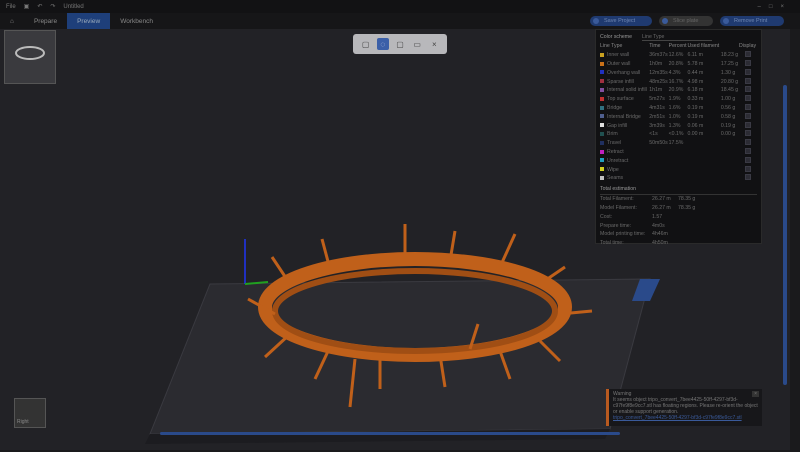  I want to click on total-estimation-title: Total estimation, so click(678, 190).